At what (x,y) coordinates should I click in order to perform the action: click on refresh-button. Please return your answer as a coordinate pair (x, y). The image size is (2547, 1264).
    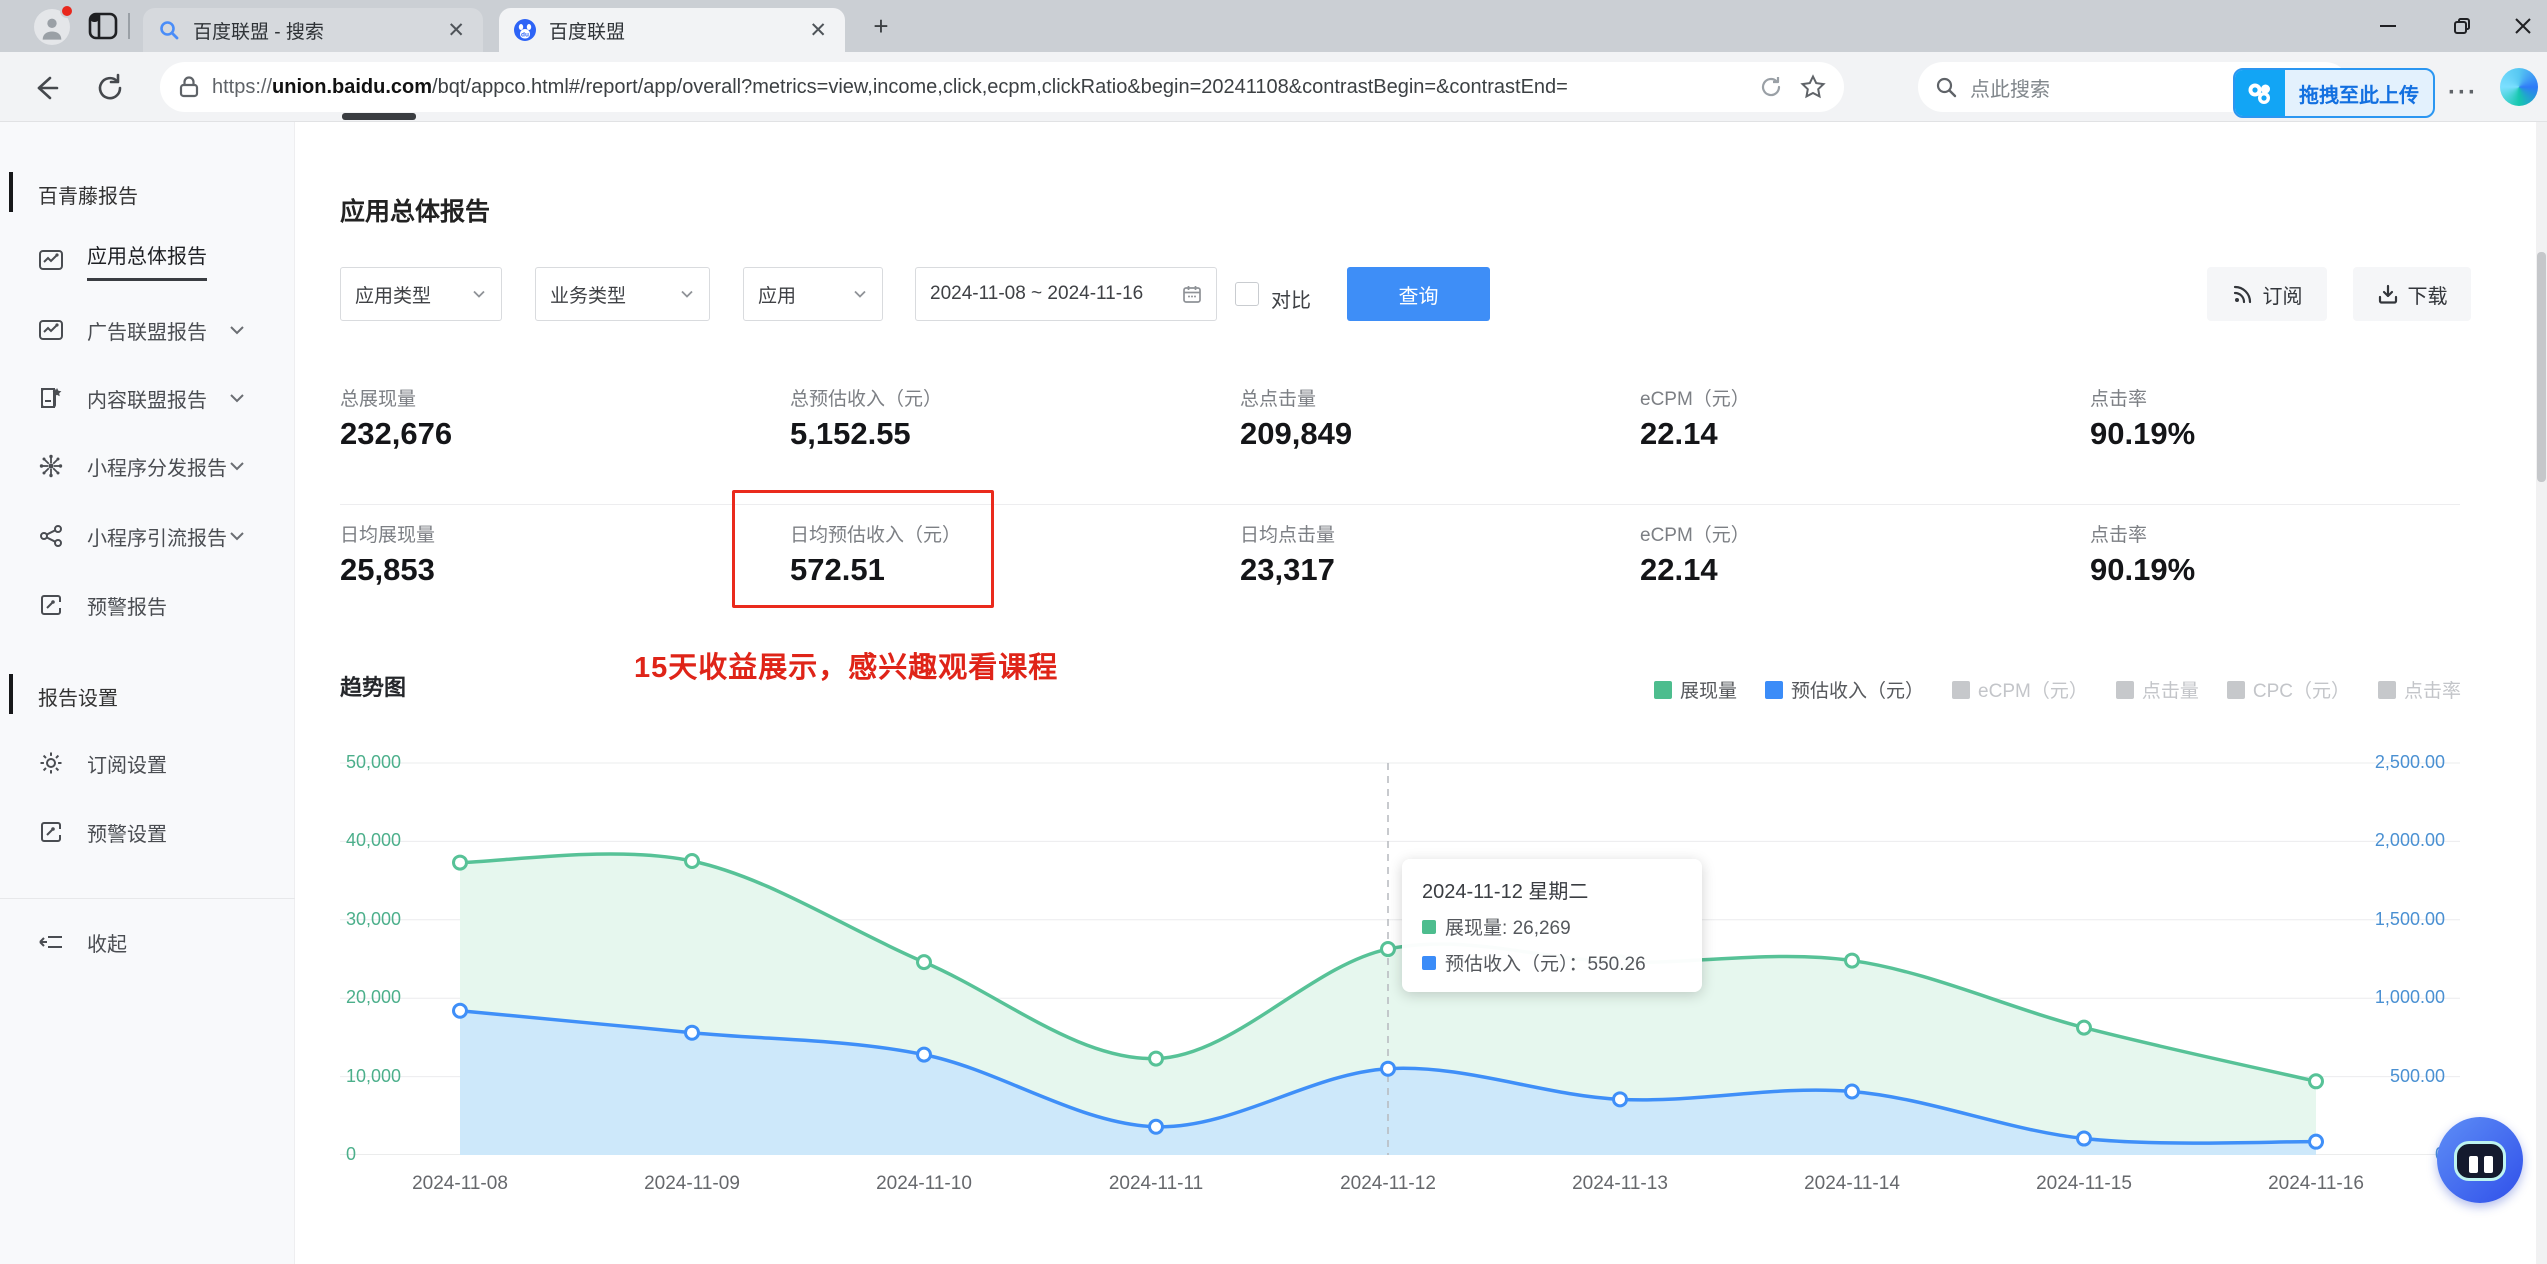
    Looking at the image, I should click on (110, 88).